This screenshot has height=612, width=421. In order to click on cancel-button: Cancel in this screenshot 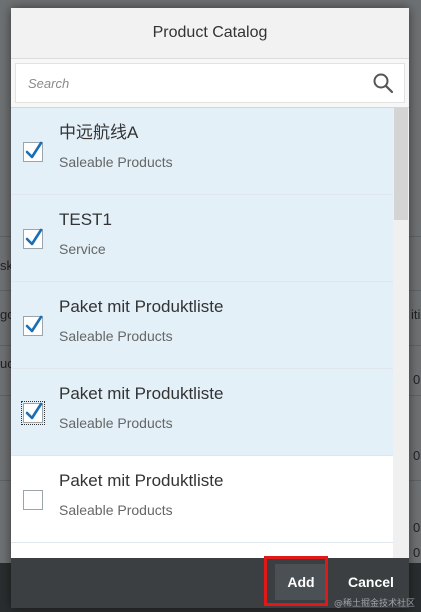, I will do `click(371, 582)`.